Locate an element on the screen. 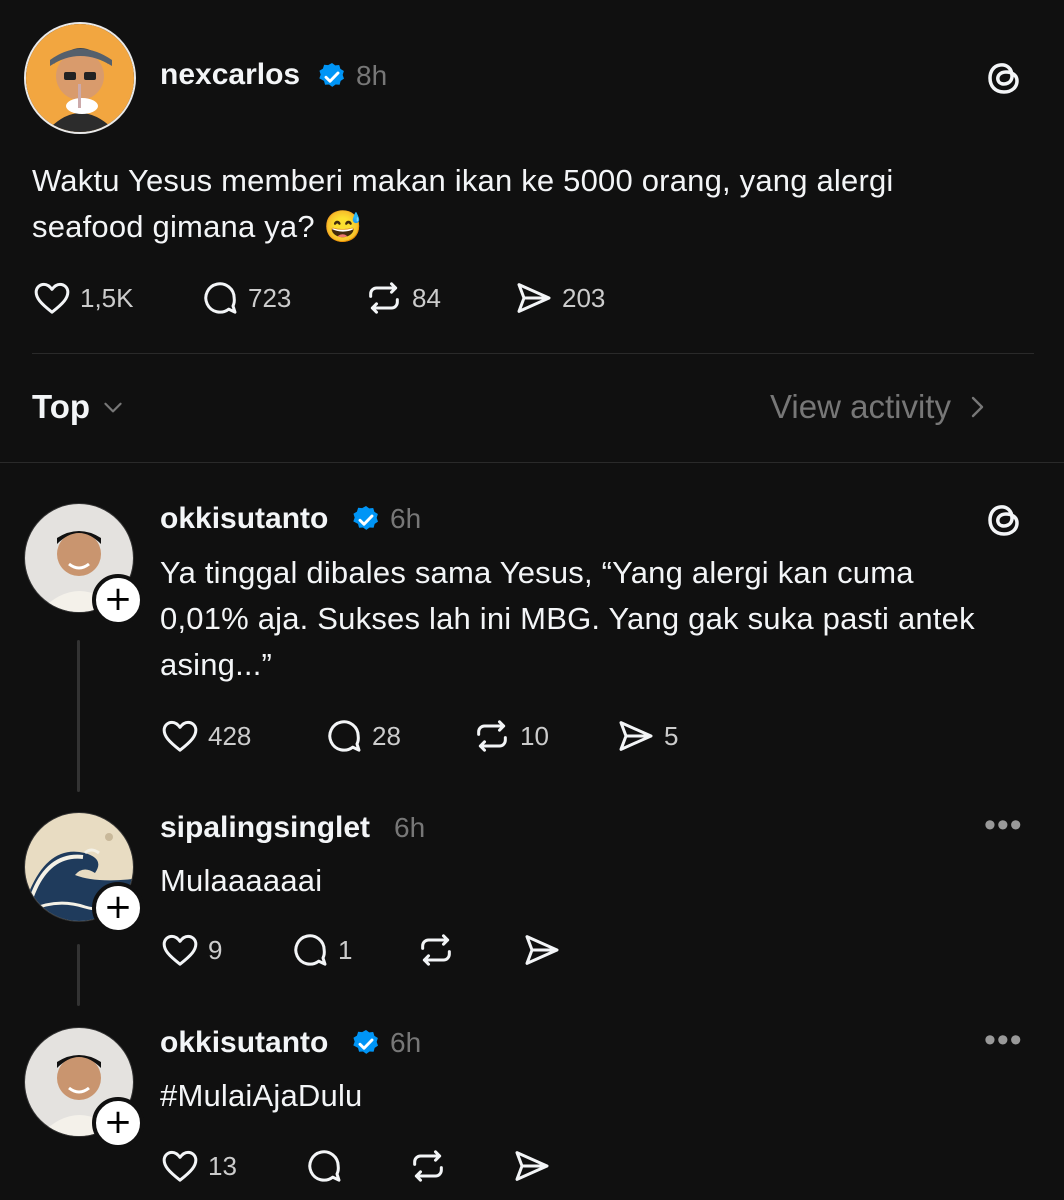  reply-count: 1 is located at coordinates (345, 949).